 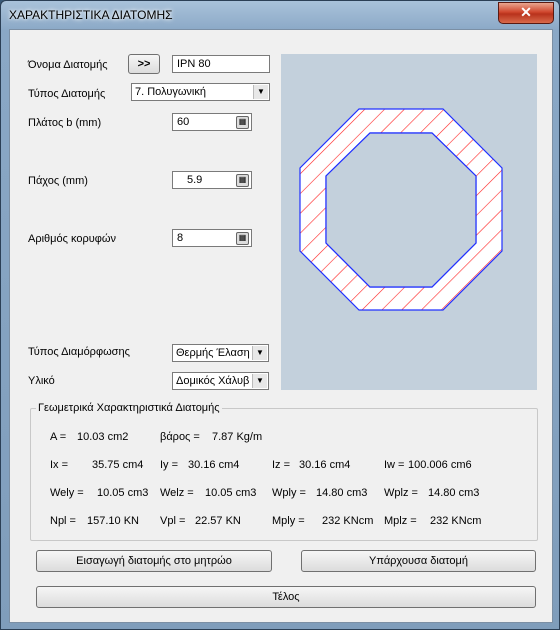 I want to click on section-type-select: 7. Πολυγωνική ▼, so click(x=200, y=92).